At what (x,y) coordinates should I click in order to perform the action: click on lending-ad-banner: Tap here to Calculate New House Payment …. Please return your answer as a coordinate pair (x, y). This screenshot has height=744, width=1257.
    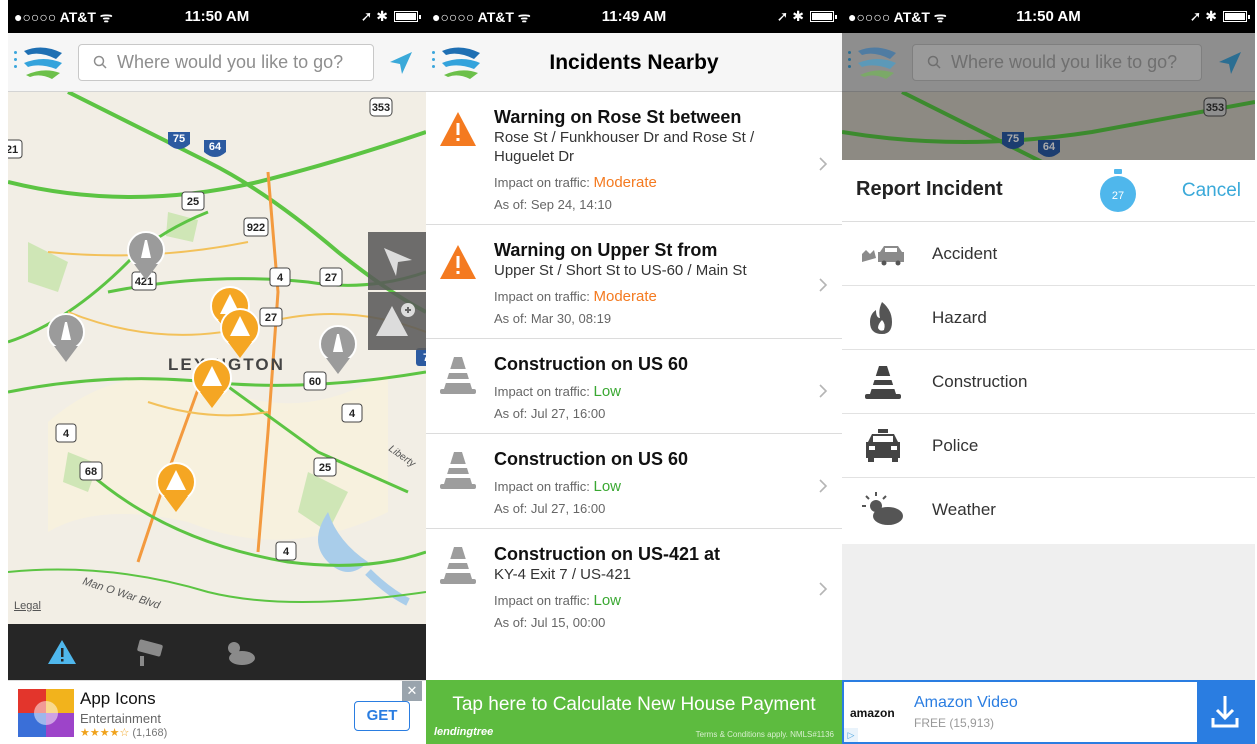
    Looking at the image, I should click on (634, 712).